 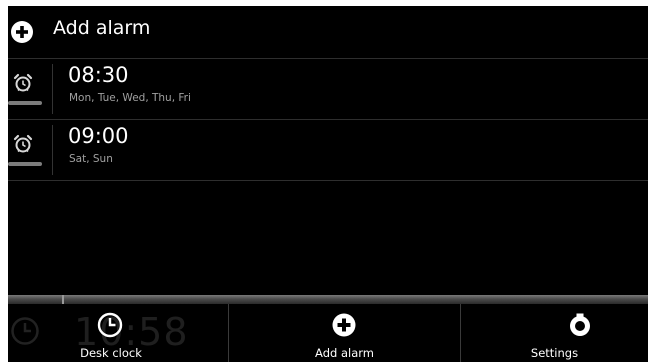 I want to click on alarm-time: 09:00, so click(x=98, y=136).